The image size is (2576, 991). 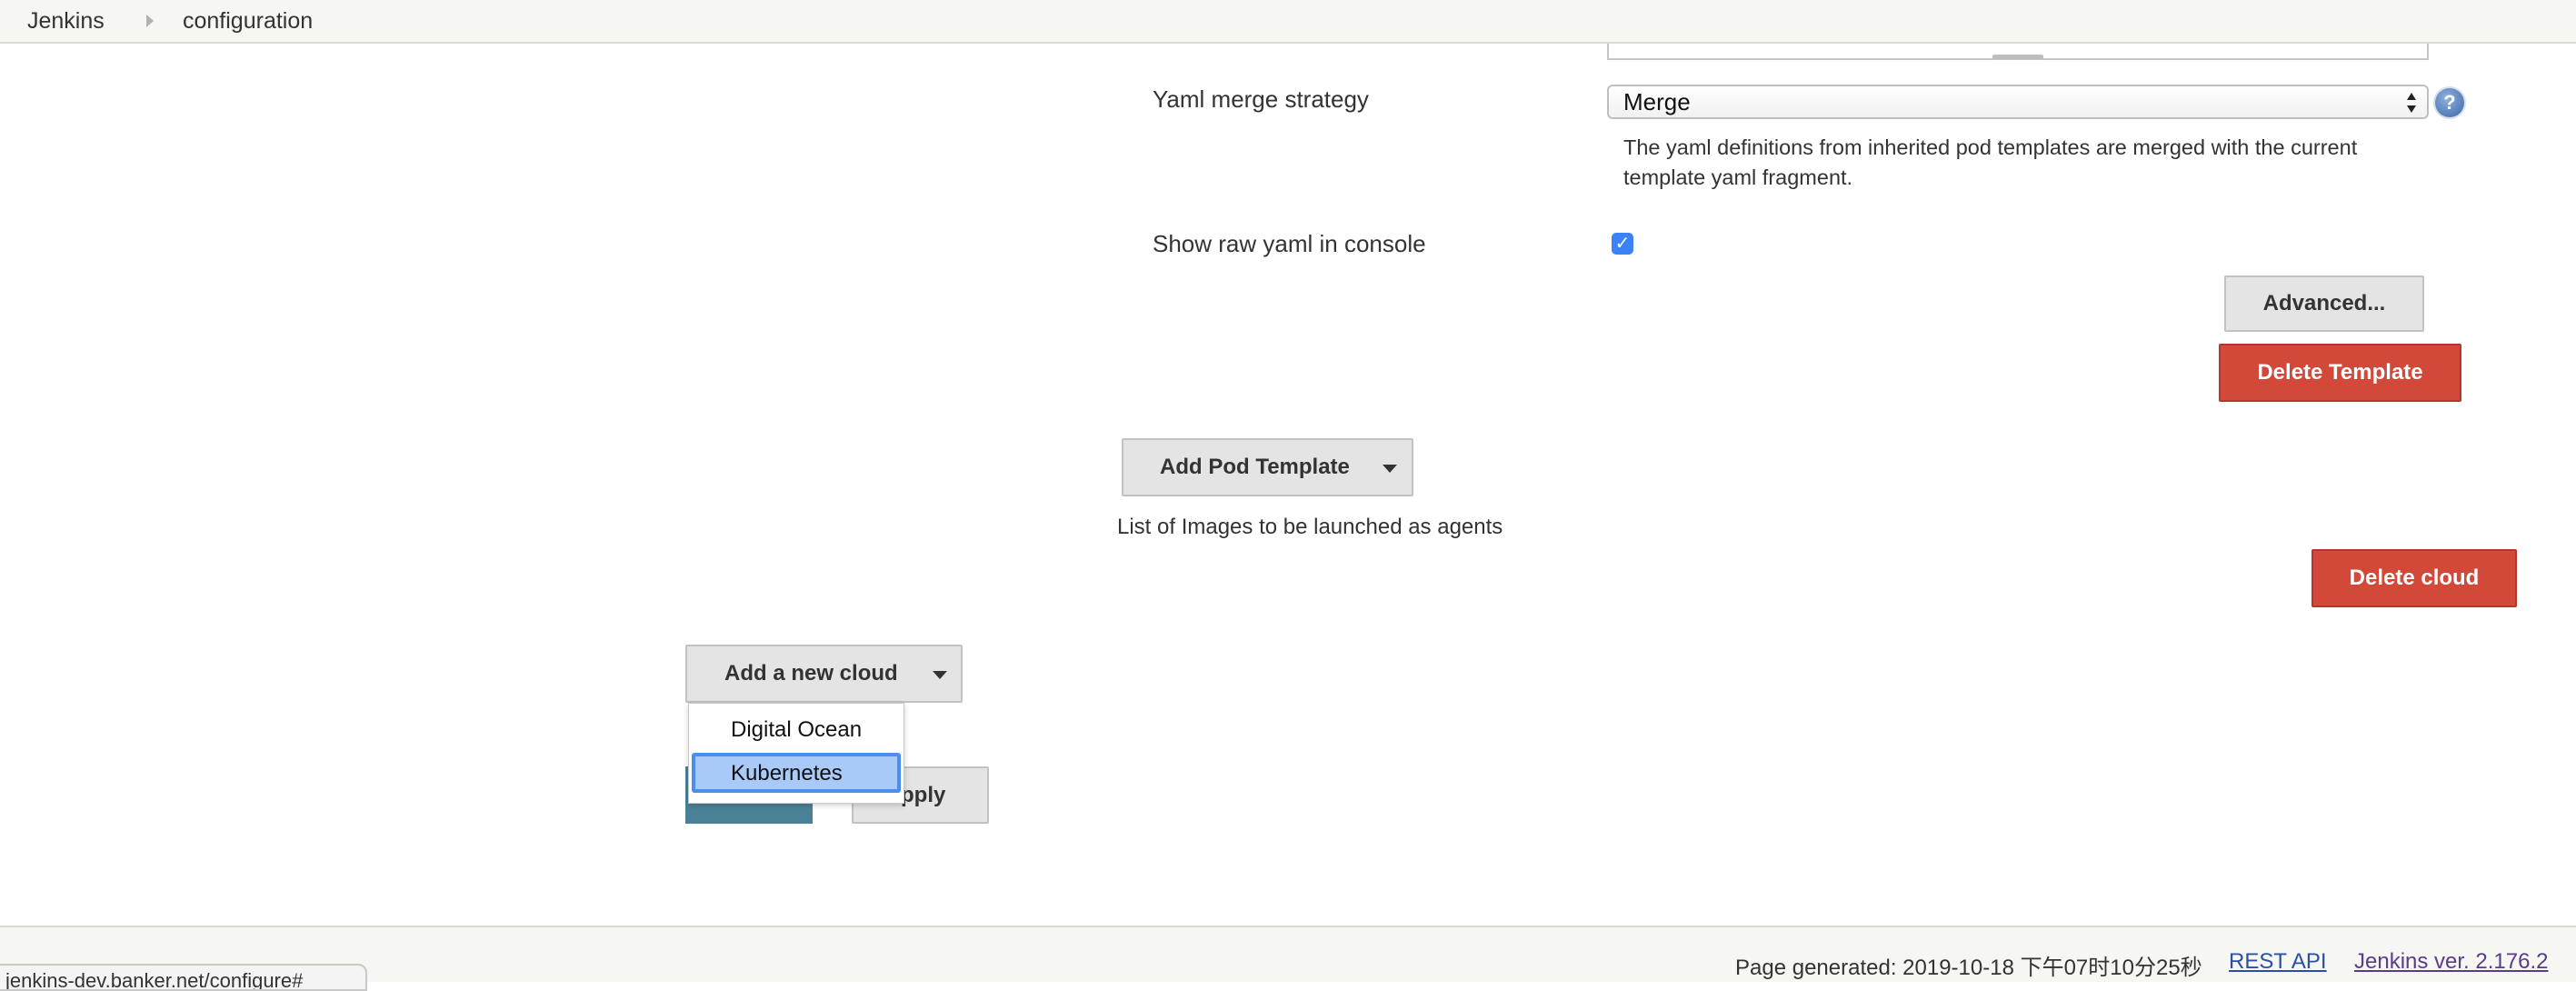 I want to click on show-raw-yaml-checkbox: ✓, so click(x=1622, y=244).